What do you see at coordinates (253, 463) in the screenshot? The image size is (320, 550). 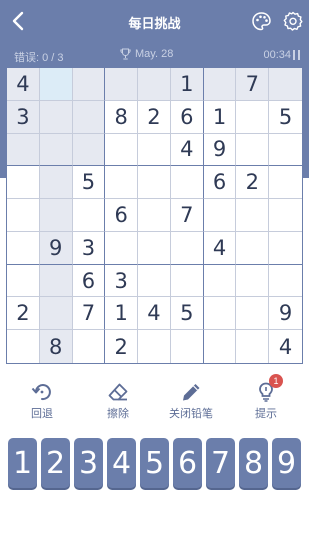 I see `number-key-8: 8` at bounding box center [253, 463].